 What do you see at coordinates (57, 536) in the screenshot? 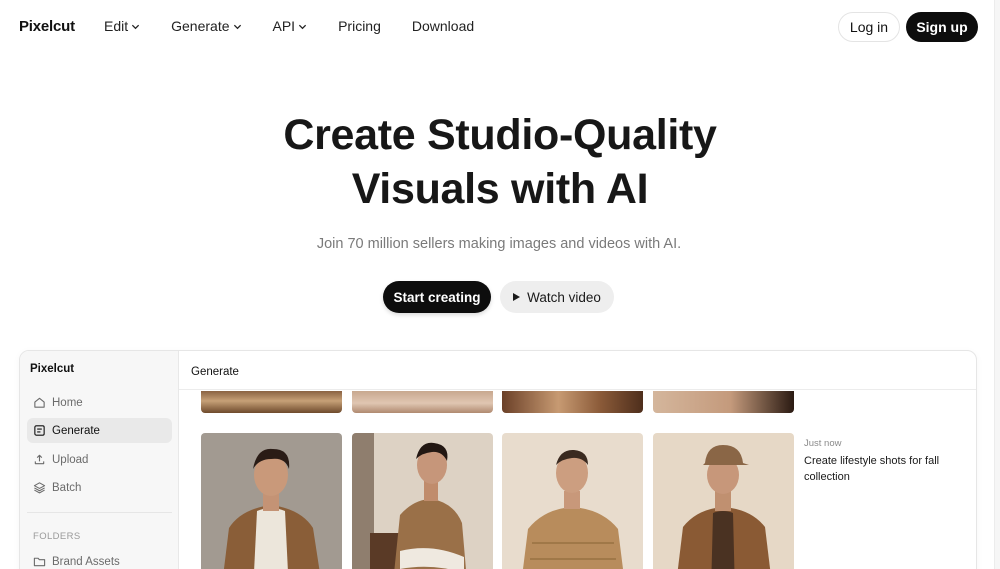
I see `folders-heading: FOLDERS` at bounding box center [57, 536].